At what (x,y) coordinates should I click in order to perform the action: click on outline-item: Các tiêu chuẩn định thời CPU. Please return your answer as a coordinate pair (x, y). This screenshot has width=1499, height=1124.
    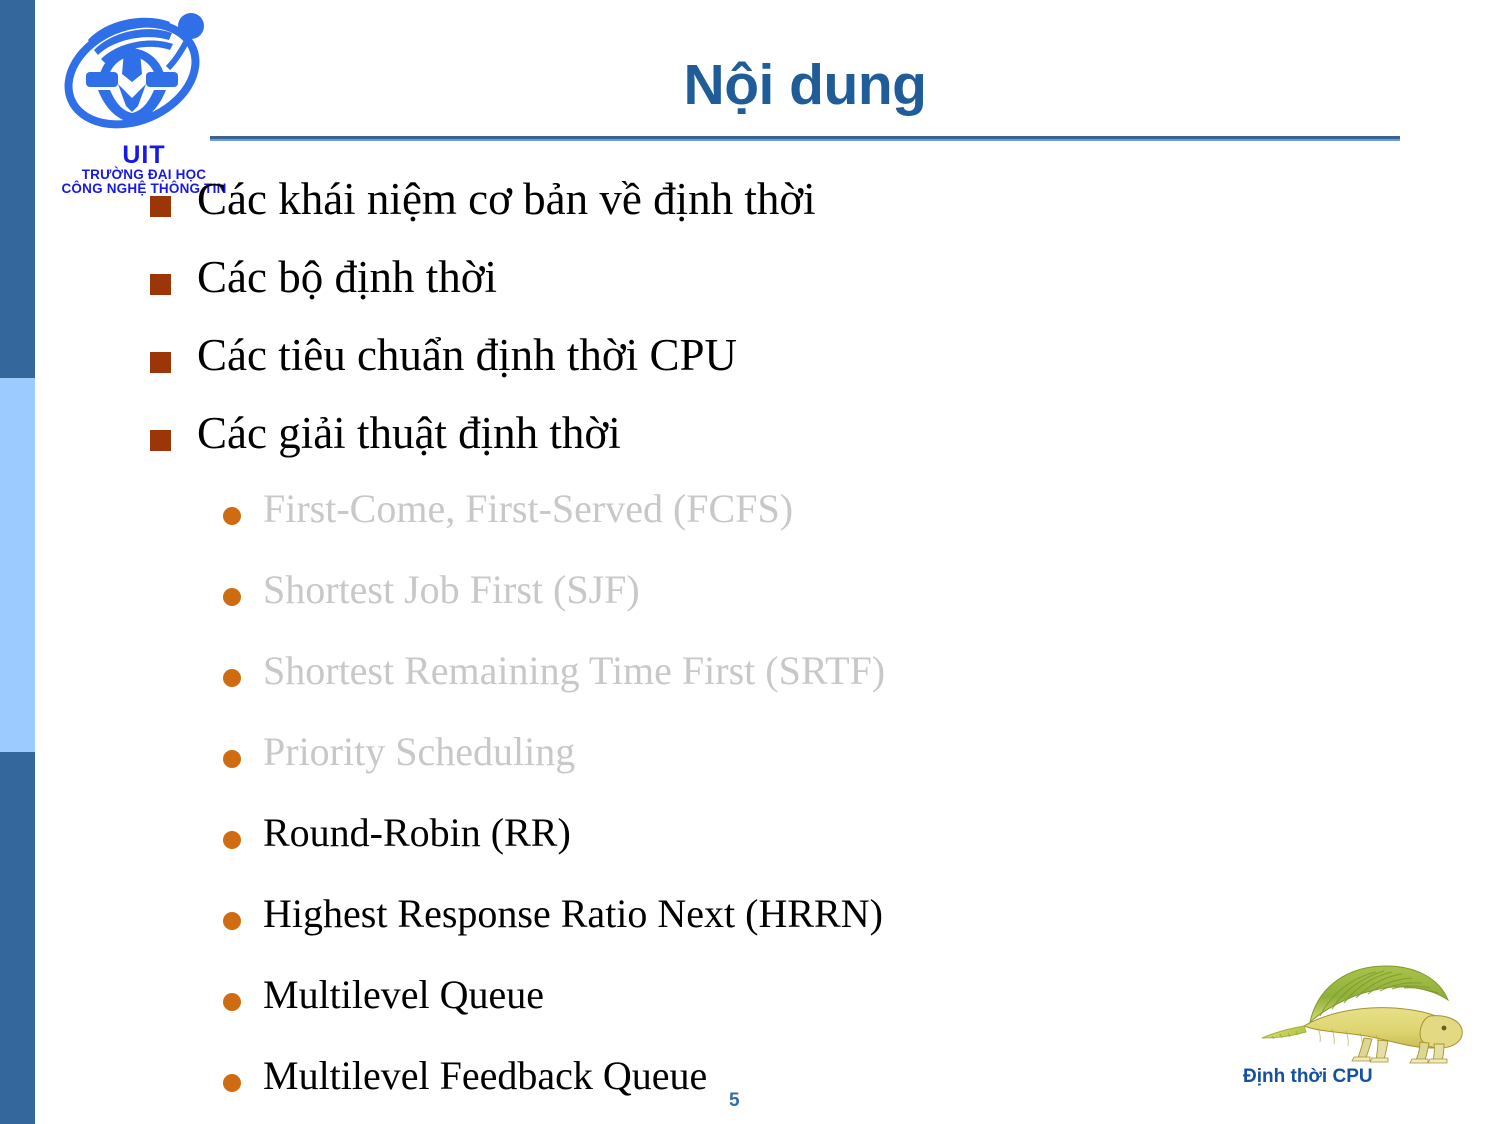
    Looking at the image, I should click on (790, 370).